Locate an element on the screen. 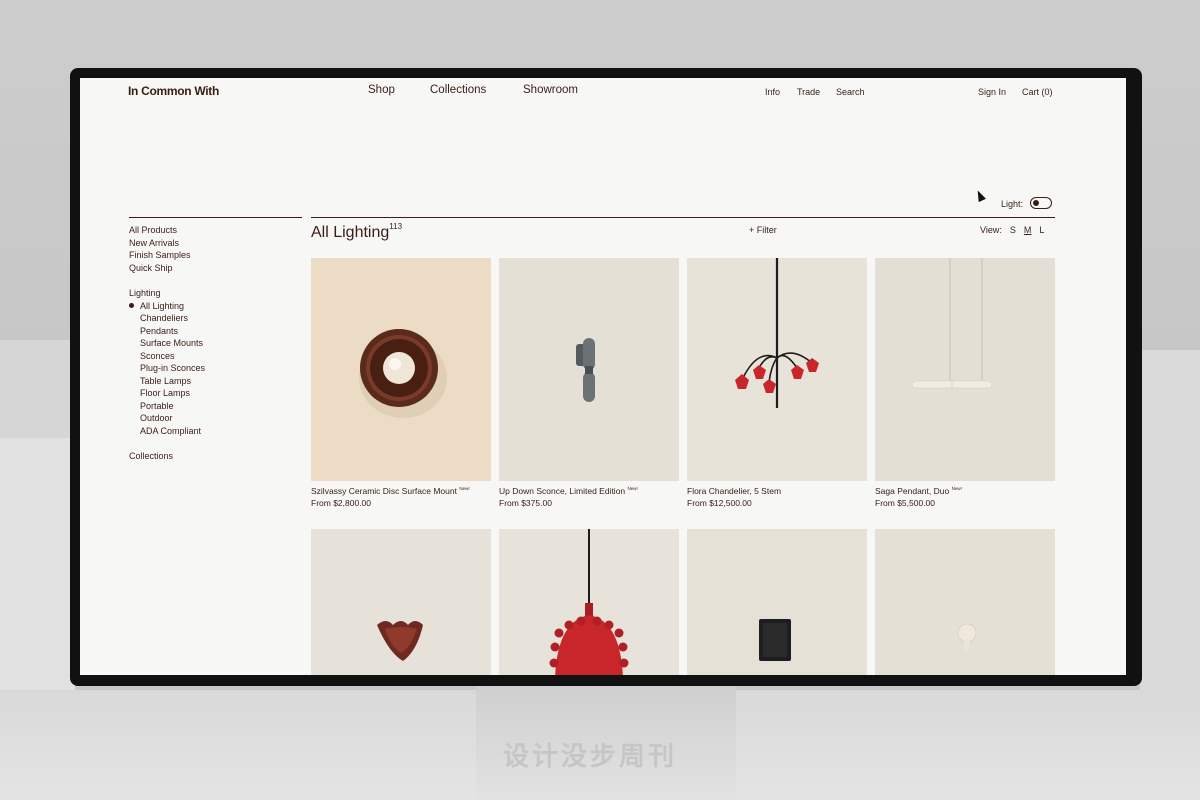 This screenshot has width=1200, height=800. sidebar-item-all-products: All Products is located at coordinates (153, 230).